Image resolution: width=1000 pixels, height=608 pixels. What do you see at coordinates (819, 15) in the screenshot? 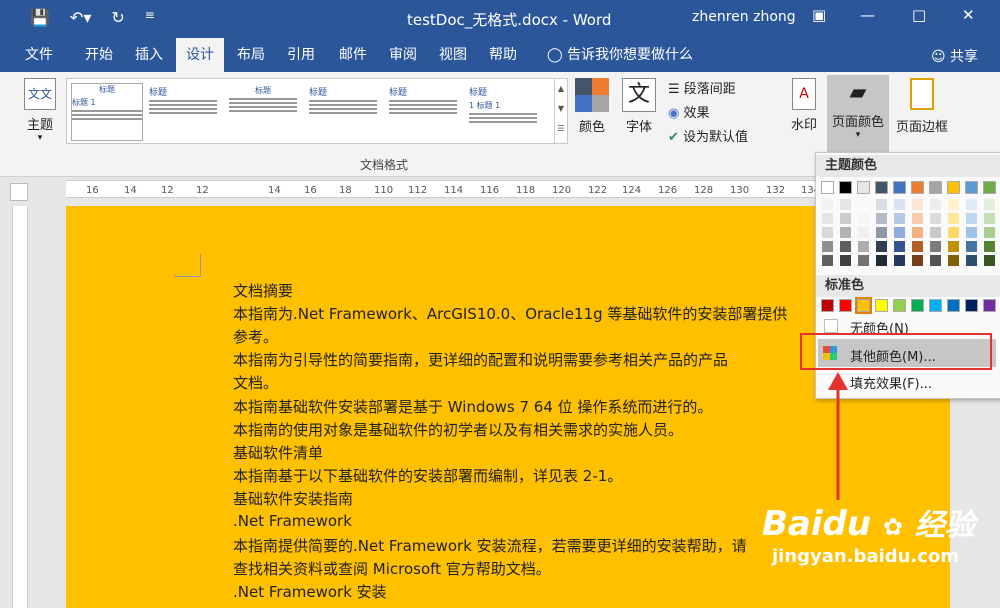
I see `ribbon-display-icon: ▣` at bounding box center [819, 15].